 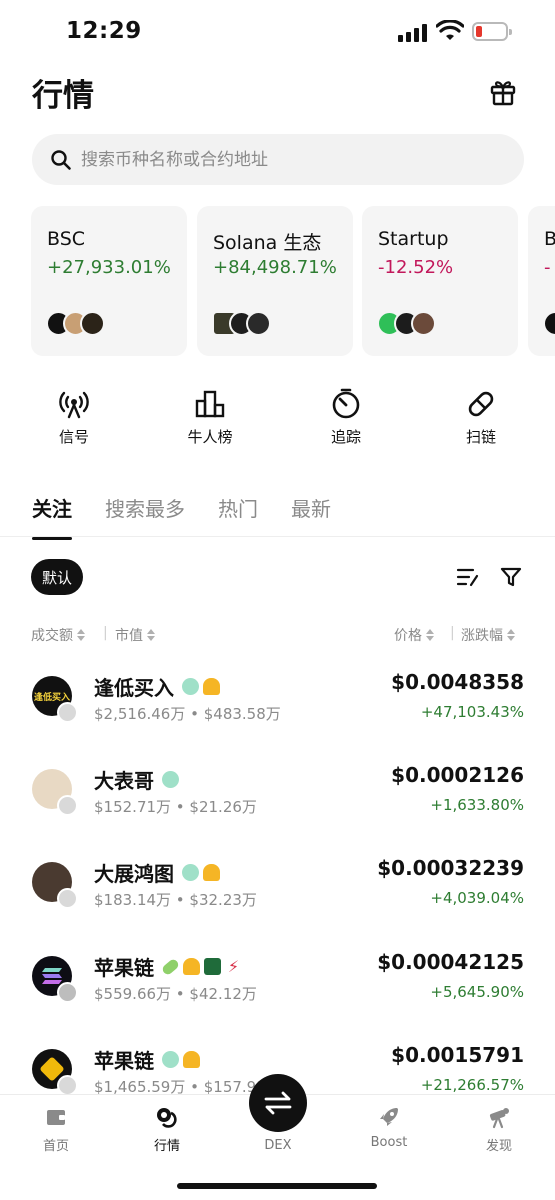 I want to click on wifi-icon, so click(x=450, y=30).